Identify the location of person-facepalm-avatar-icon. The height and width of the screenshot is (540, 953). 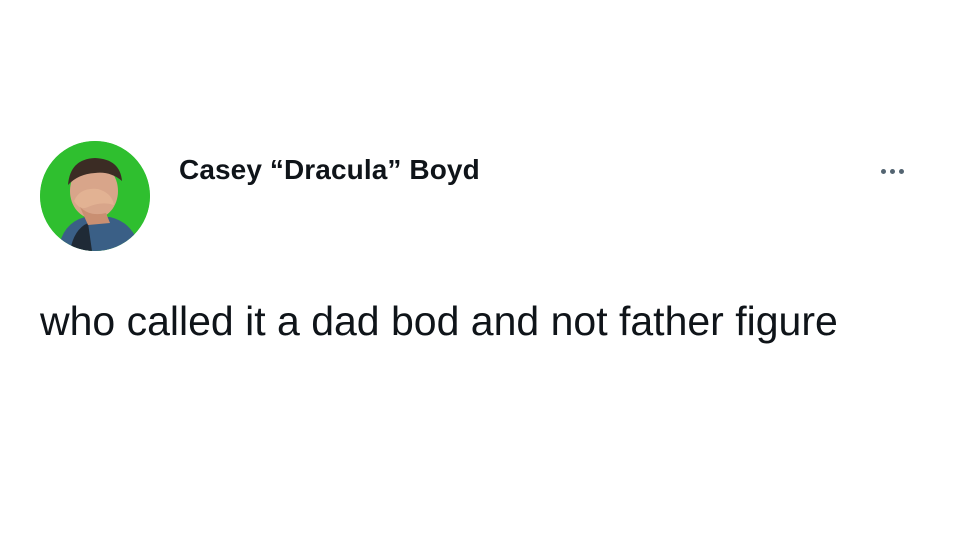
(95, 196).